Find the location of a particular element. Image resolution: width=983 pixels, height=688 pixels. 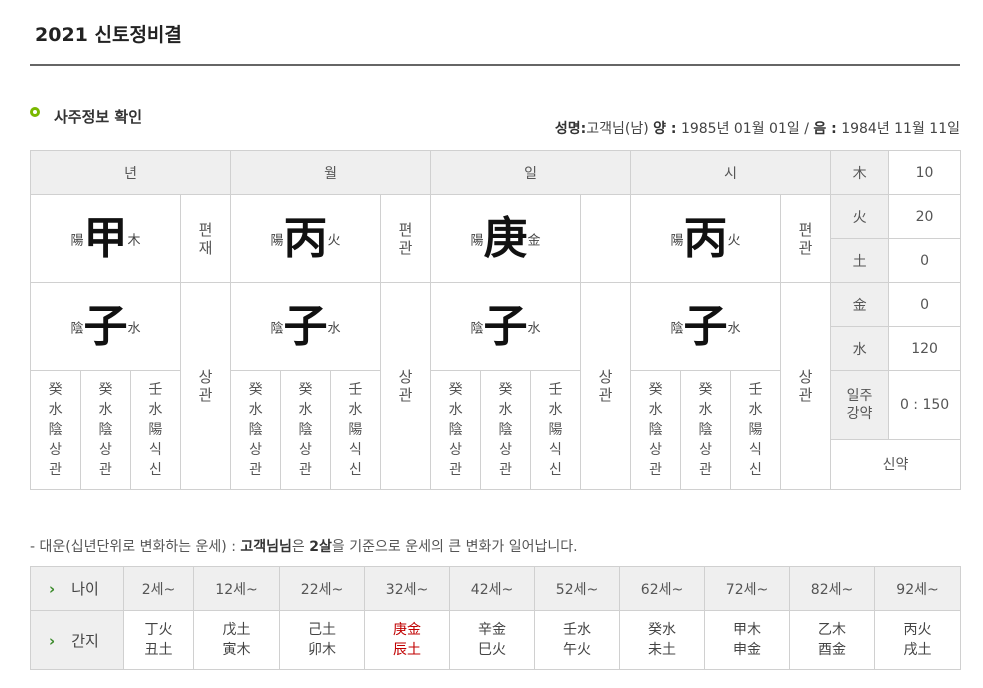

ganji-bottom: 卯木 is located at coordinates (322, 650).